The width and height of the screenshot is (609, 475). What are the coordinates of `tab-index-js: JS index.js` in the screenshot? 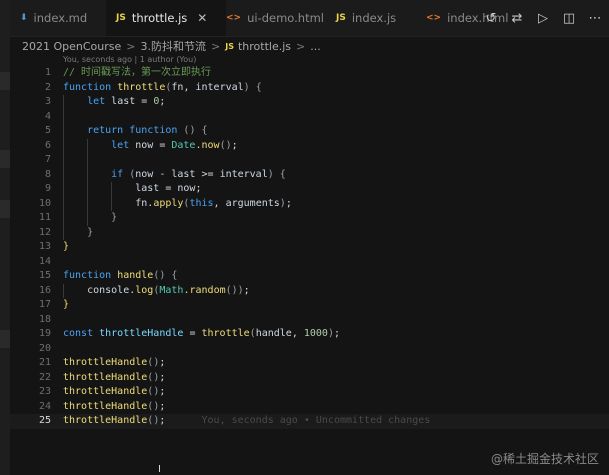 It's located at (378, 18).